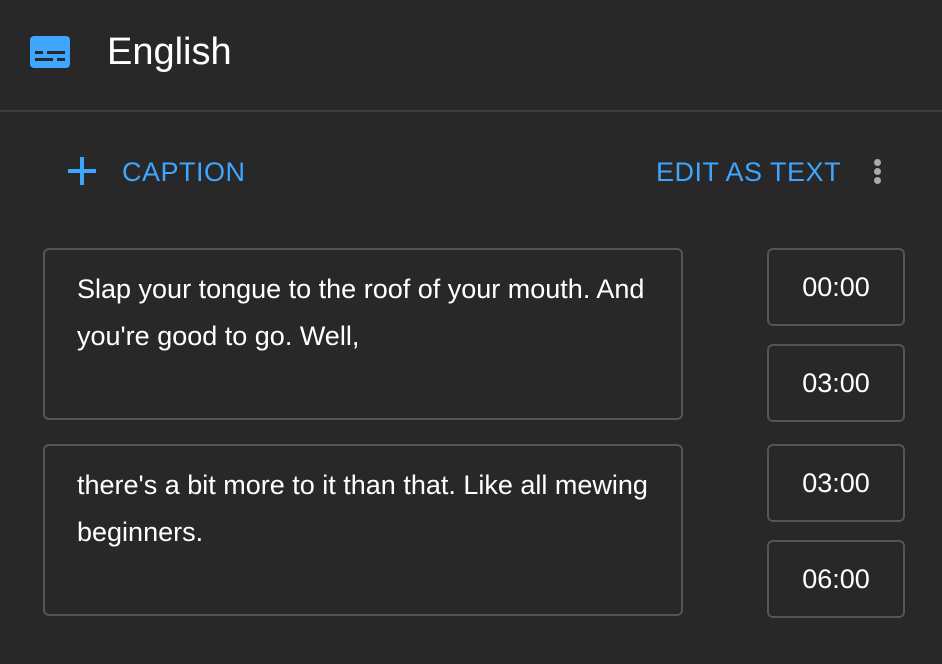  What do you see at coordinates (748, 172) in the screenshot?
I see `edit-as-text-button: EDIT AS TEXT` at bounding box center [748, 172].